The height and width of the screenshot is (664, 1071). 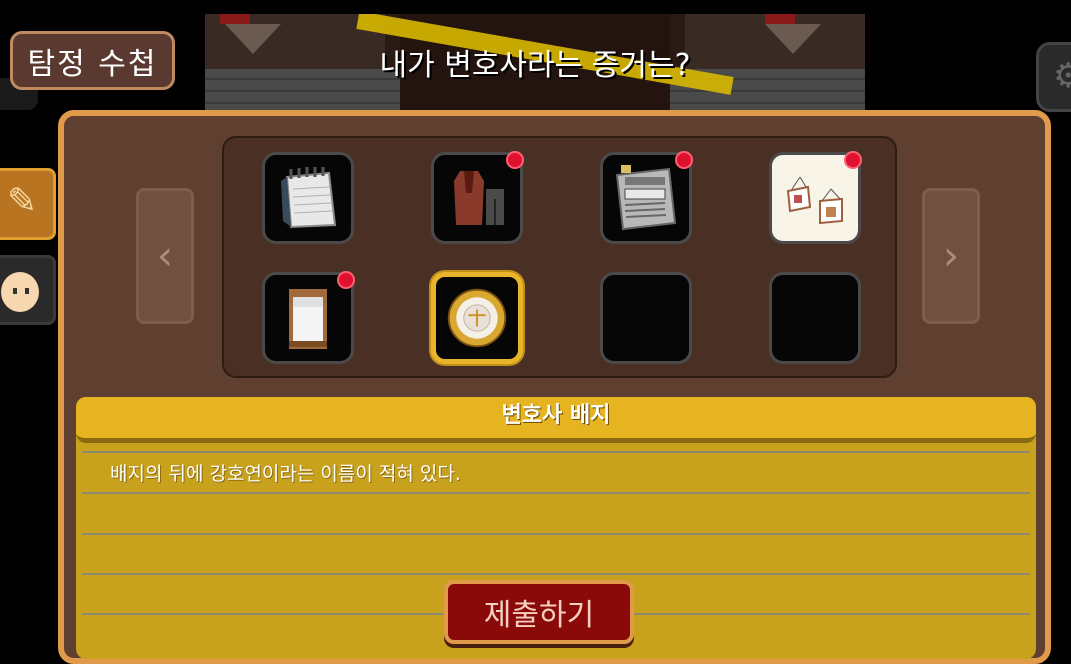 I want to click on prev-page-button: ‹, so click(x=165, y=256).